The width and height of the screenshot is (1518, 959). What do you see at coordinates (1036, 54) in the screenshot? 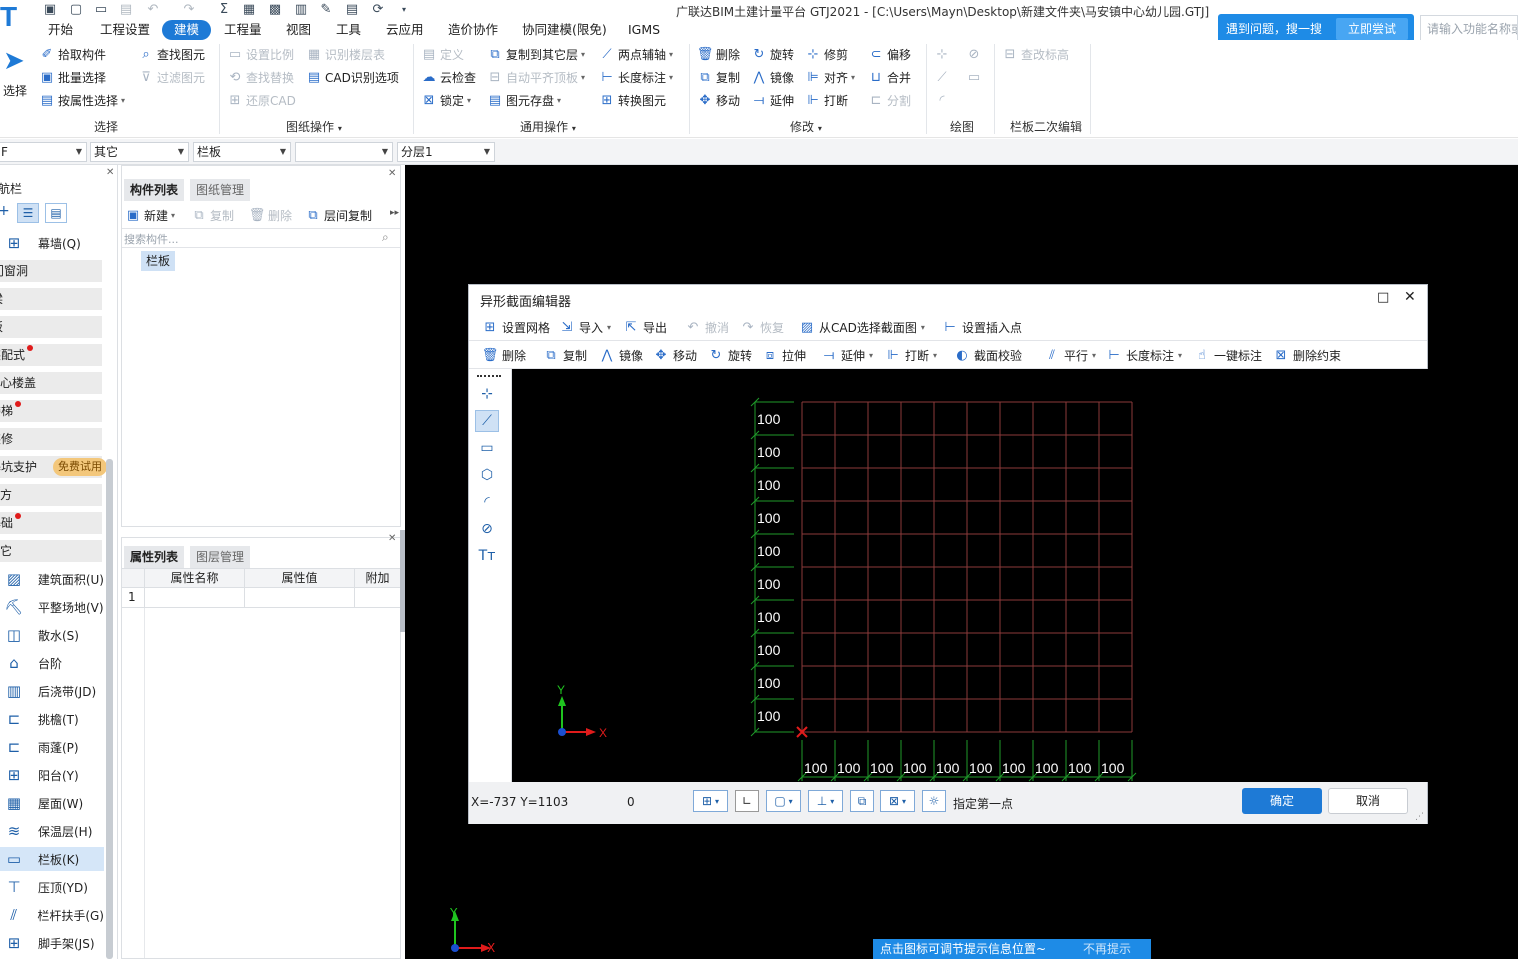
I see `check-elevation-button: ⊟ 查改标高` at bounding box center [1036, 54].